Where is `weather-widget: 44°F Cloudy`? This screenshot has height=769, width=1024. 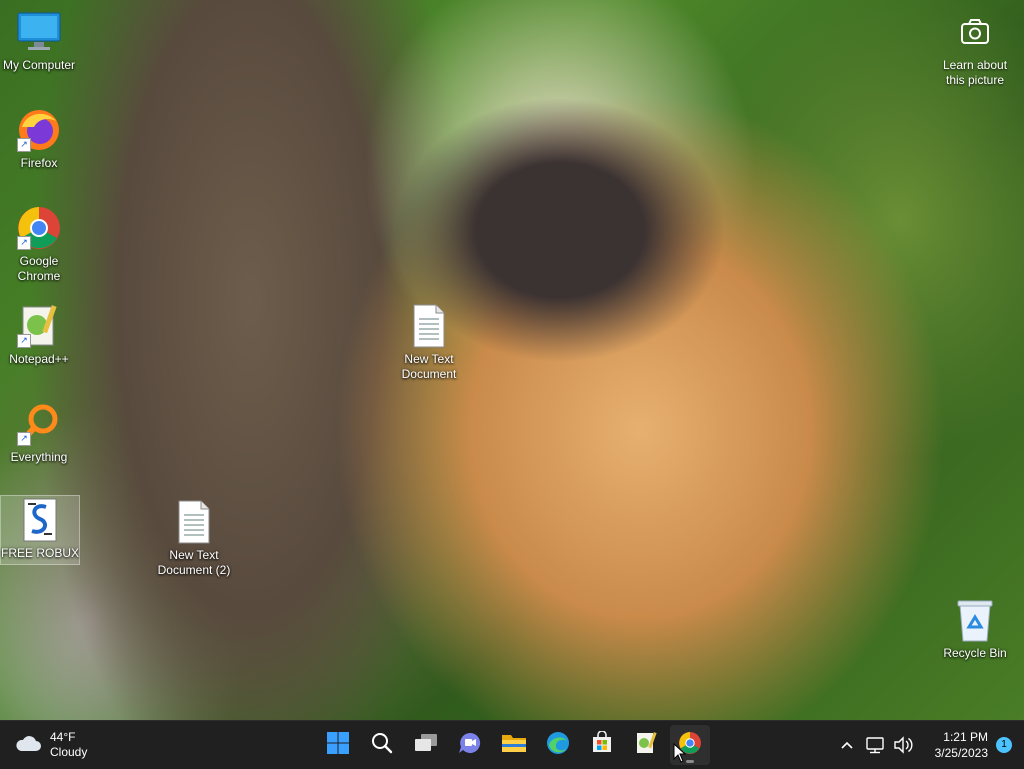
weather-widget: 44°F Cloudy is located at coordinates (50, 745).